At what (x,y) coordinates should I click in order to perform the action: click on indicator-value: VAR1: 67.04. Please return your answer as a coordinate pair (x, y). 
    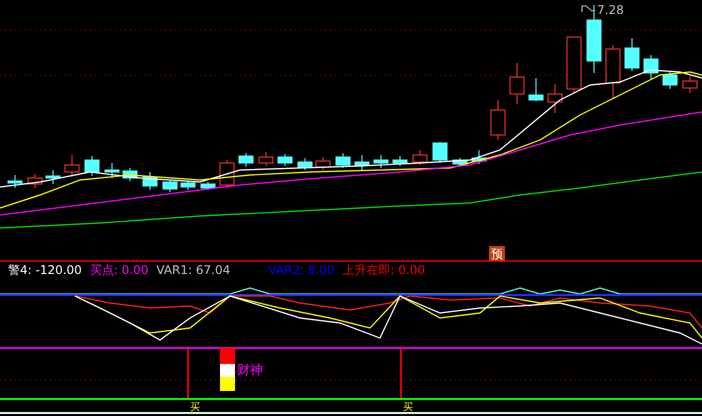
    Looking at the image, I should click on (193, 270).